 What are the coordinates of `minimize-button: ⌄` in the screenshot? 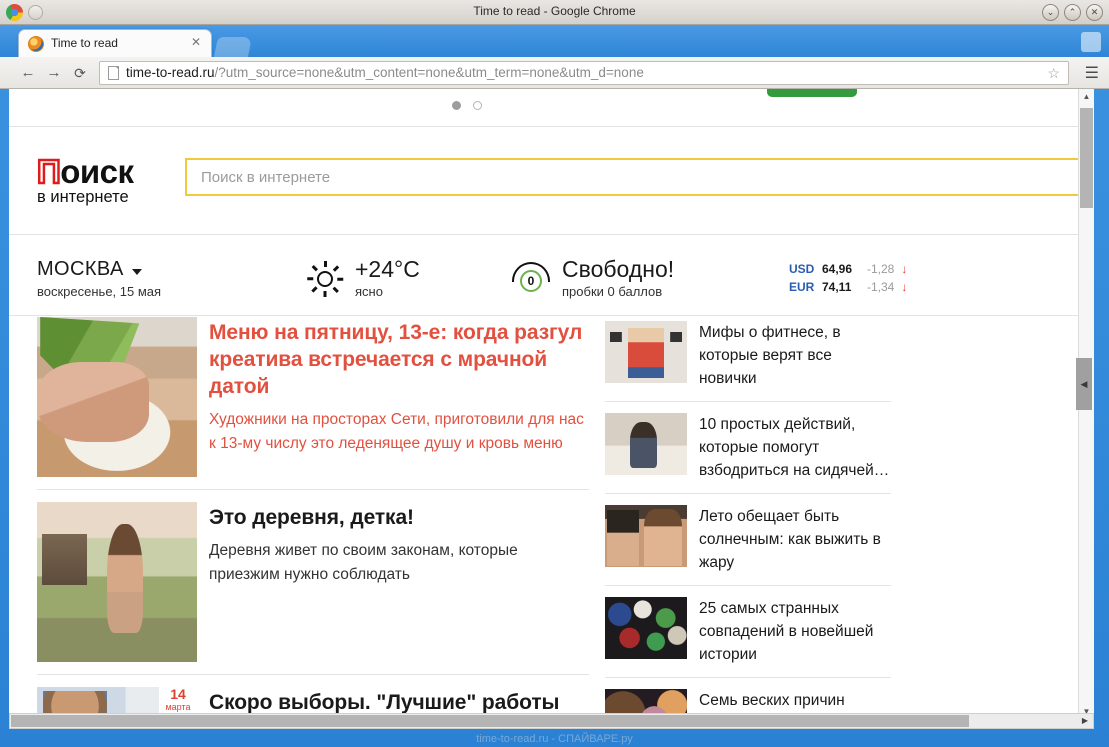 It's located at (1050, 12).